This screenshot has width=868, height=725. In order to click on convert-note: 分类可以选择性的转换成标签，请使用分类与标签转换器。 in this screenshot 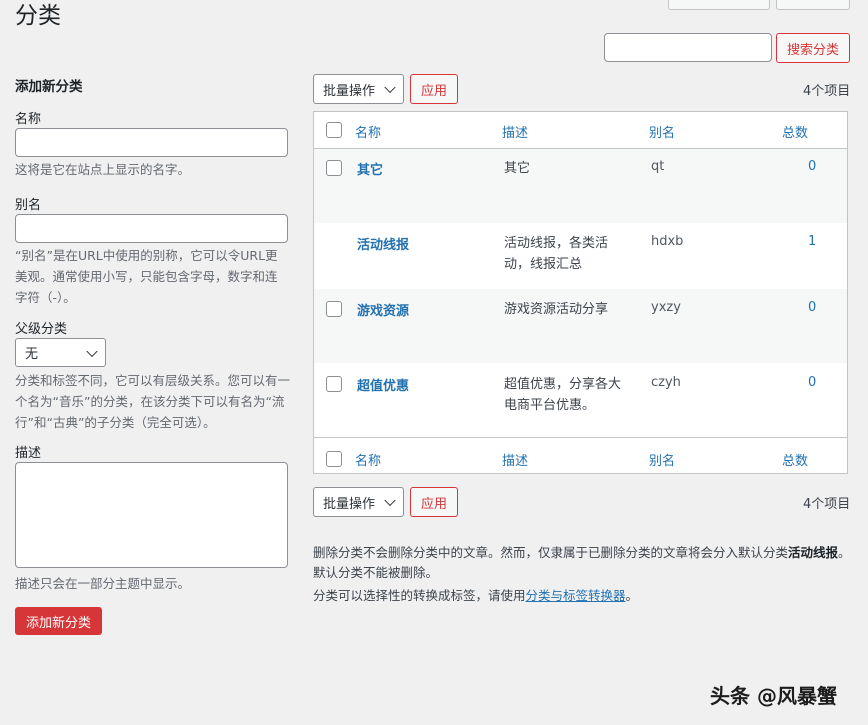, I will do `click(476, 595)`.